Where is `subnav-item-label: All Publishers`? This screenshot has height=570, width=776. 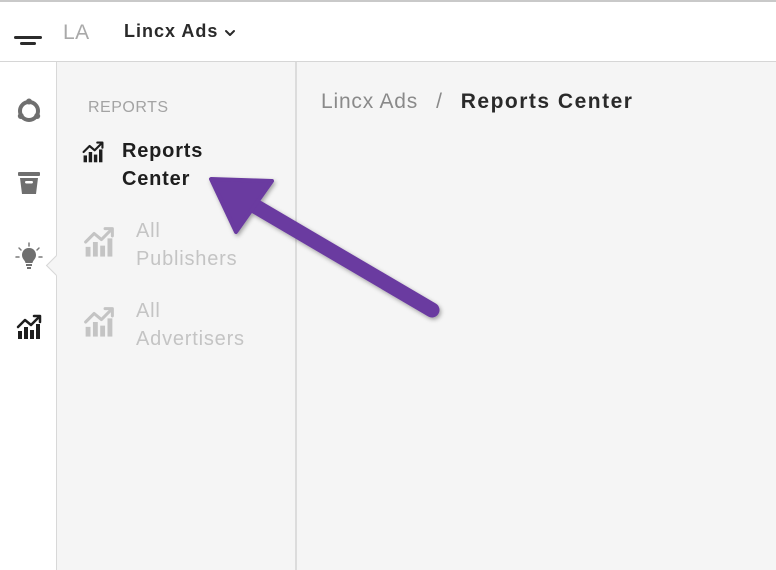 subnav-item-label: All Publishers is located at coordinates (187, 245).